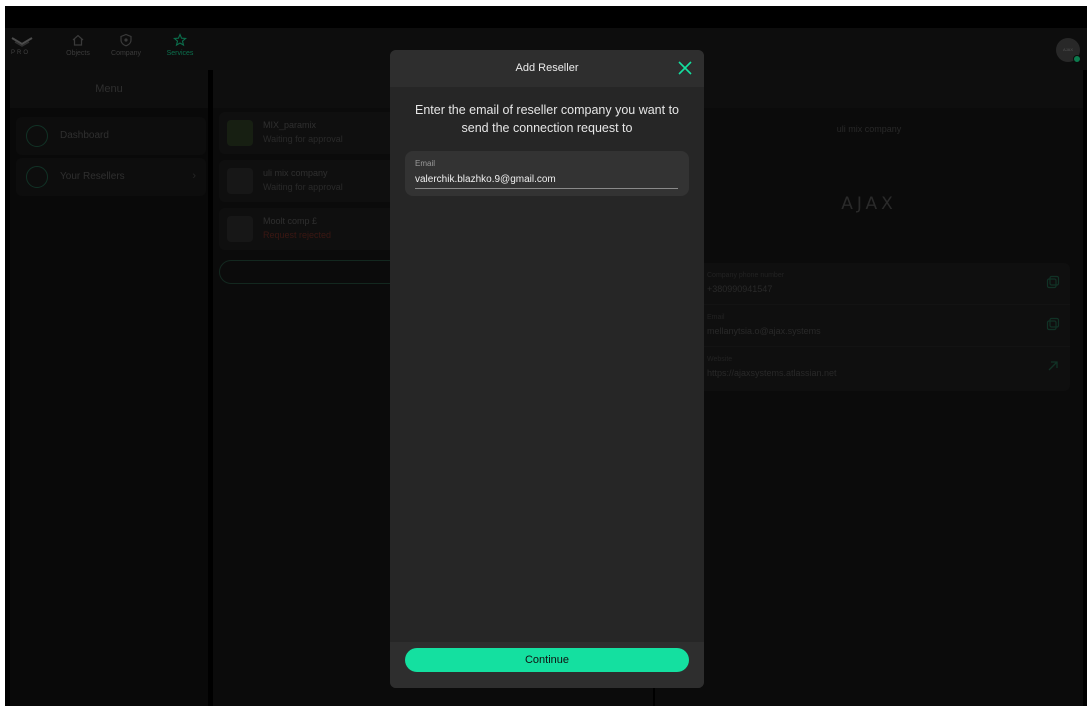 This screenshot has height=706, width=1089. I want to click on close-icon, so click(685, 68).